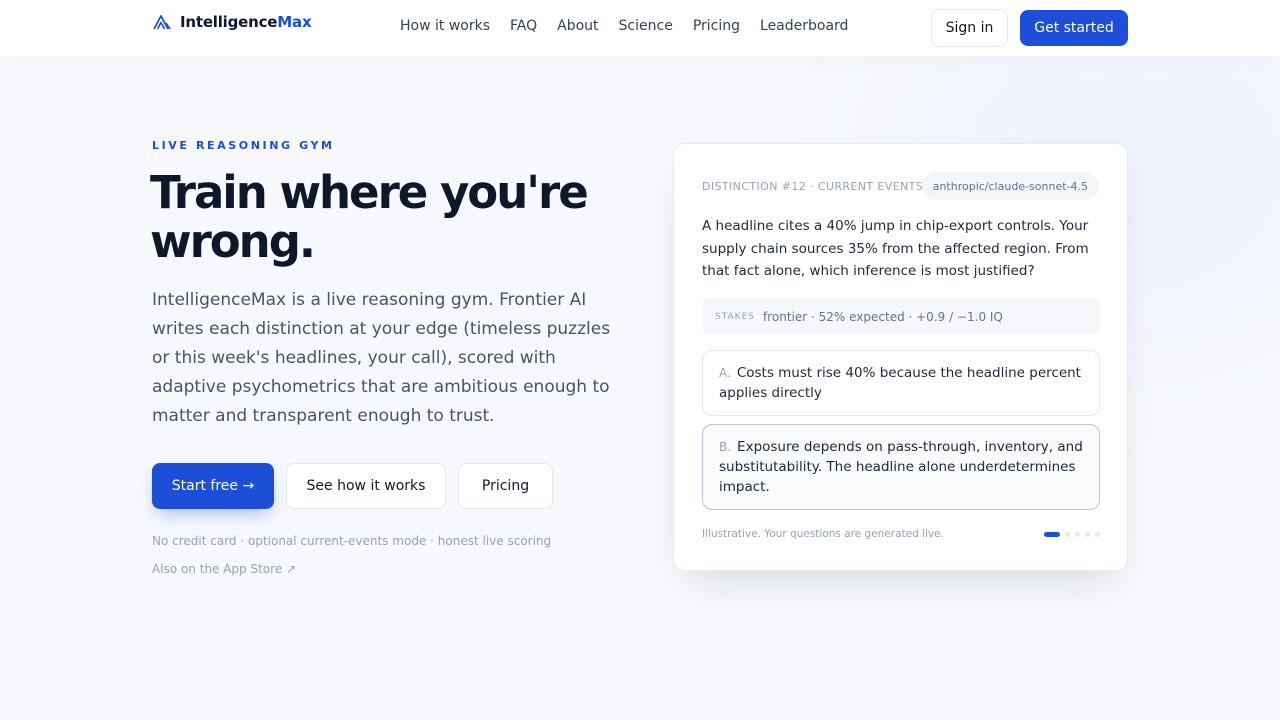 This screenshot has width=1280, height=720. I want to click on nav-science: Science, so click(646, 26).